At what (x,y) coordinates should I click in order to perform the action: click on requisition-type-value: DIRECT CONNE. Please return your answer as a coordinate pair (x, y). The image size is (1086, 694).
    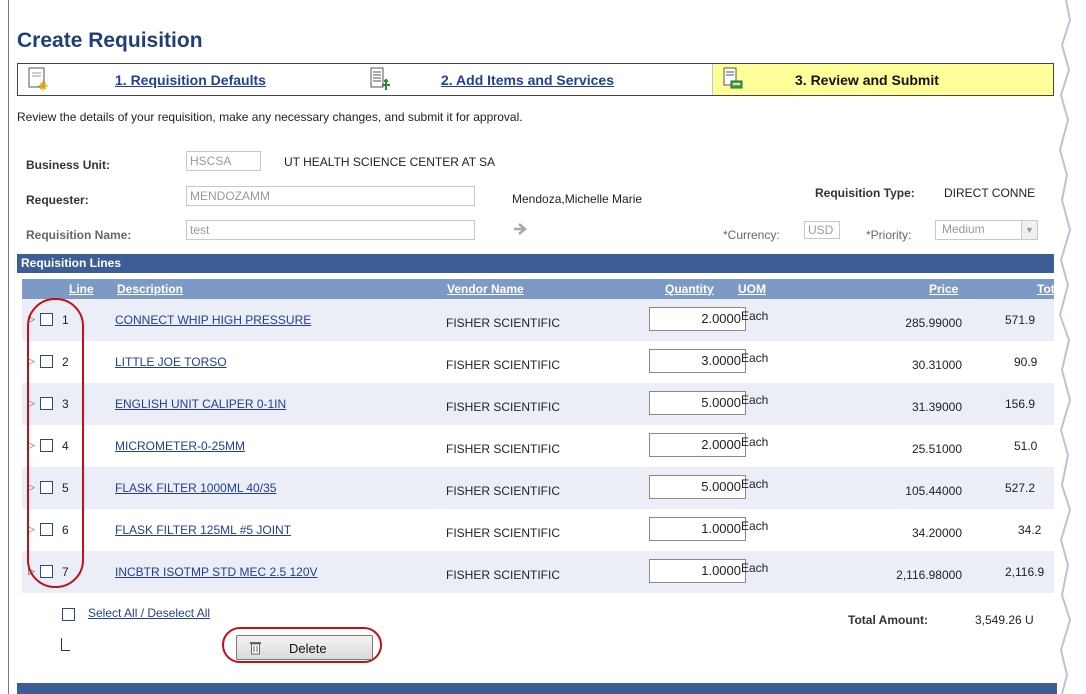
    Looking at the image, I should click on (990, 193).